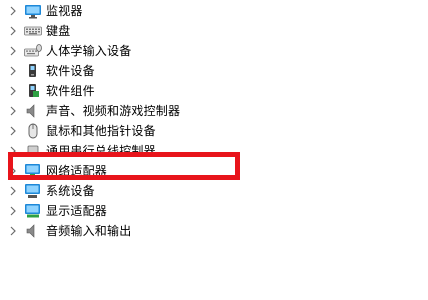 The height and width of the screenshot is (300, 428). Describe the element at coordinates (101, 151) in the screenshot. I see `tree-item-label: 通用串行总线控制器` at that location.